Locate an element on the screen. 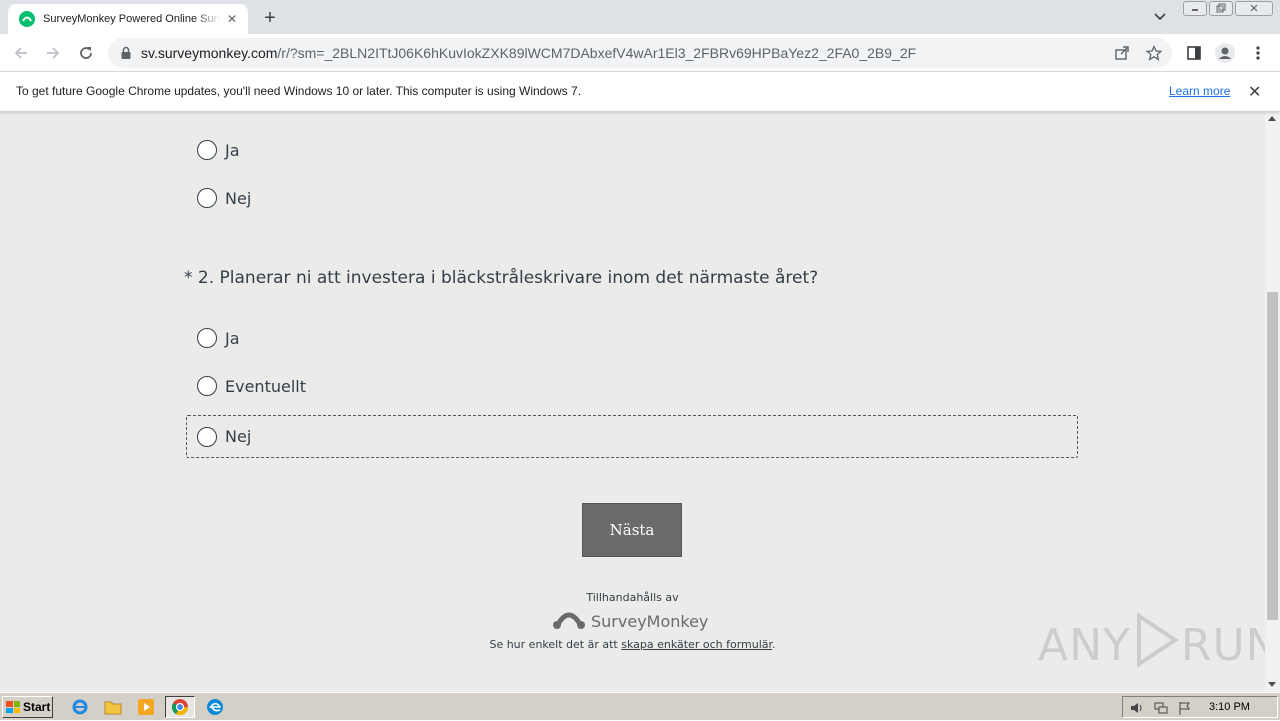 This screenshot has height=721, width=1280. media-player-icon is located at coordinates (146, 707).